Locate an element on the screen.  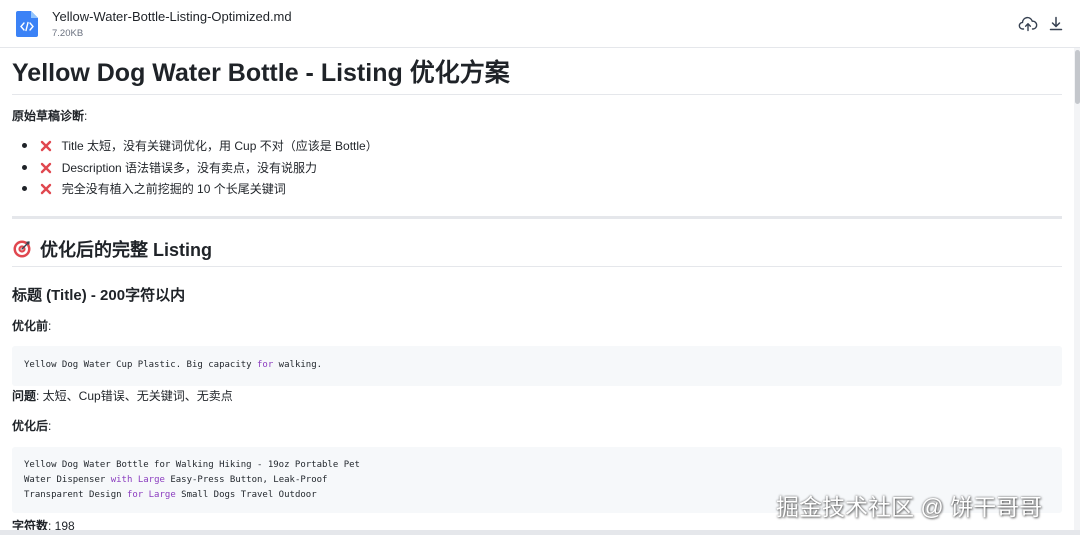
diagnosis-colon: : is located at coordinates (86, 116).